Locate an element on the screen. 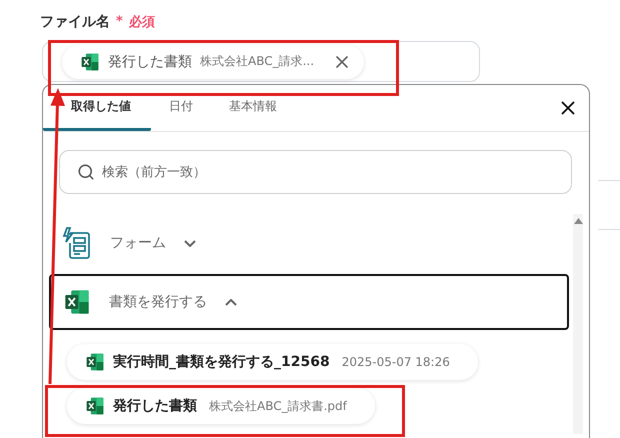 The image size is (620, 438). field-label: ファイル名 is located at coordinates (75, 21).